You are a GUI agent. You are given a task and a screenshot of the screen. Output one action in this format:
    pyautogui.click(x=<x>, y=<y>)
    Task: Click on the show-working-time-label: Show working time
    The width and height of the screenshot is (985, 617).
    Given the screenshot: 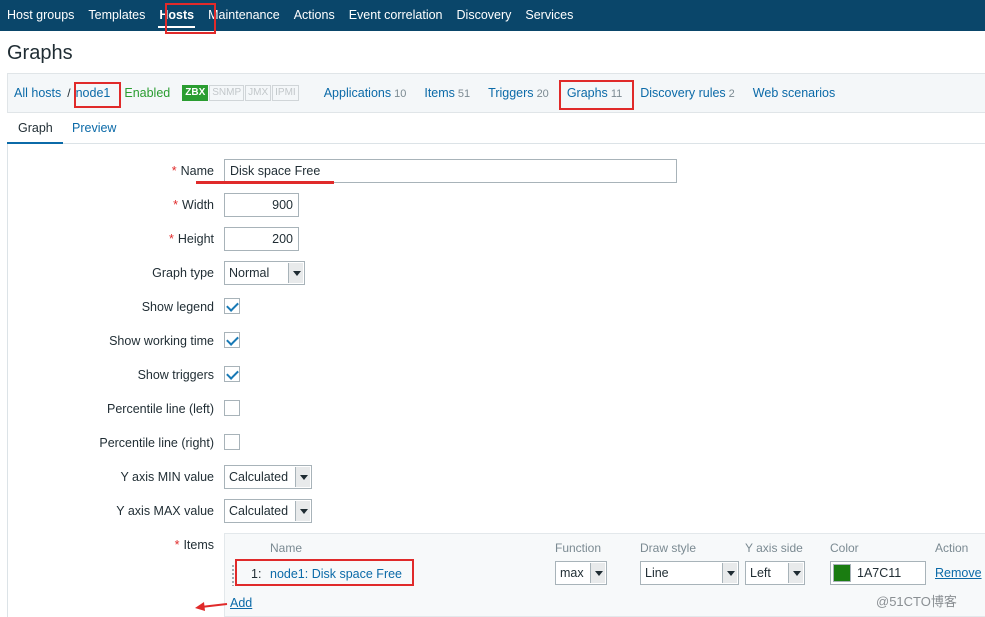 What is the action you would take?
    pyautogui.click(x=161, y=341)
    